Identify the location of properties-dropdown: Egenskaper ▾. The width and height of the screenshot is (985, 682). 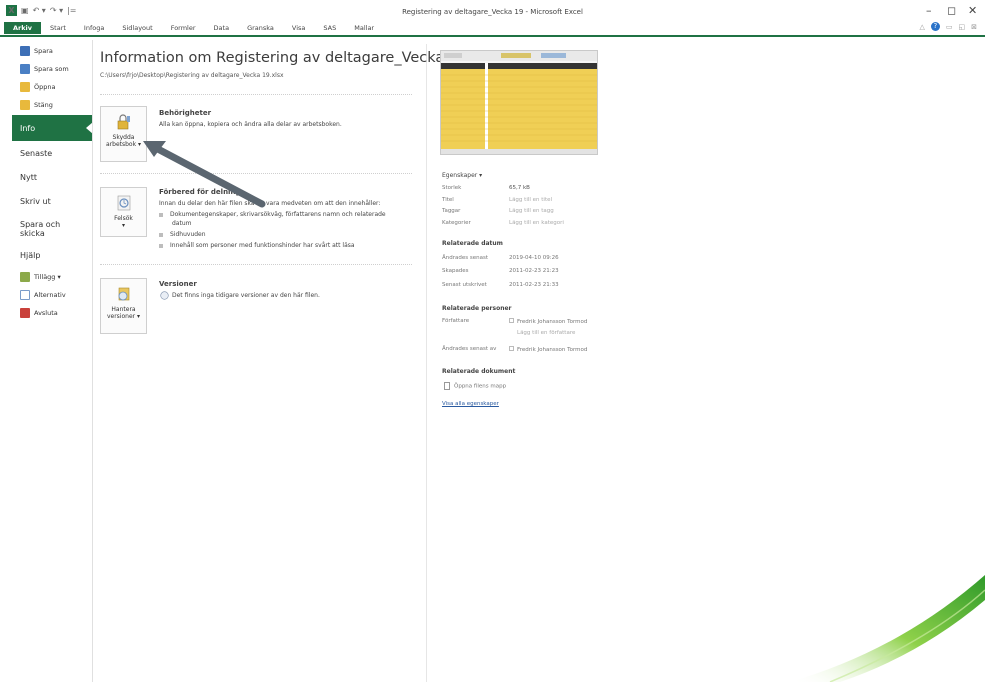
(462, 175).